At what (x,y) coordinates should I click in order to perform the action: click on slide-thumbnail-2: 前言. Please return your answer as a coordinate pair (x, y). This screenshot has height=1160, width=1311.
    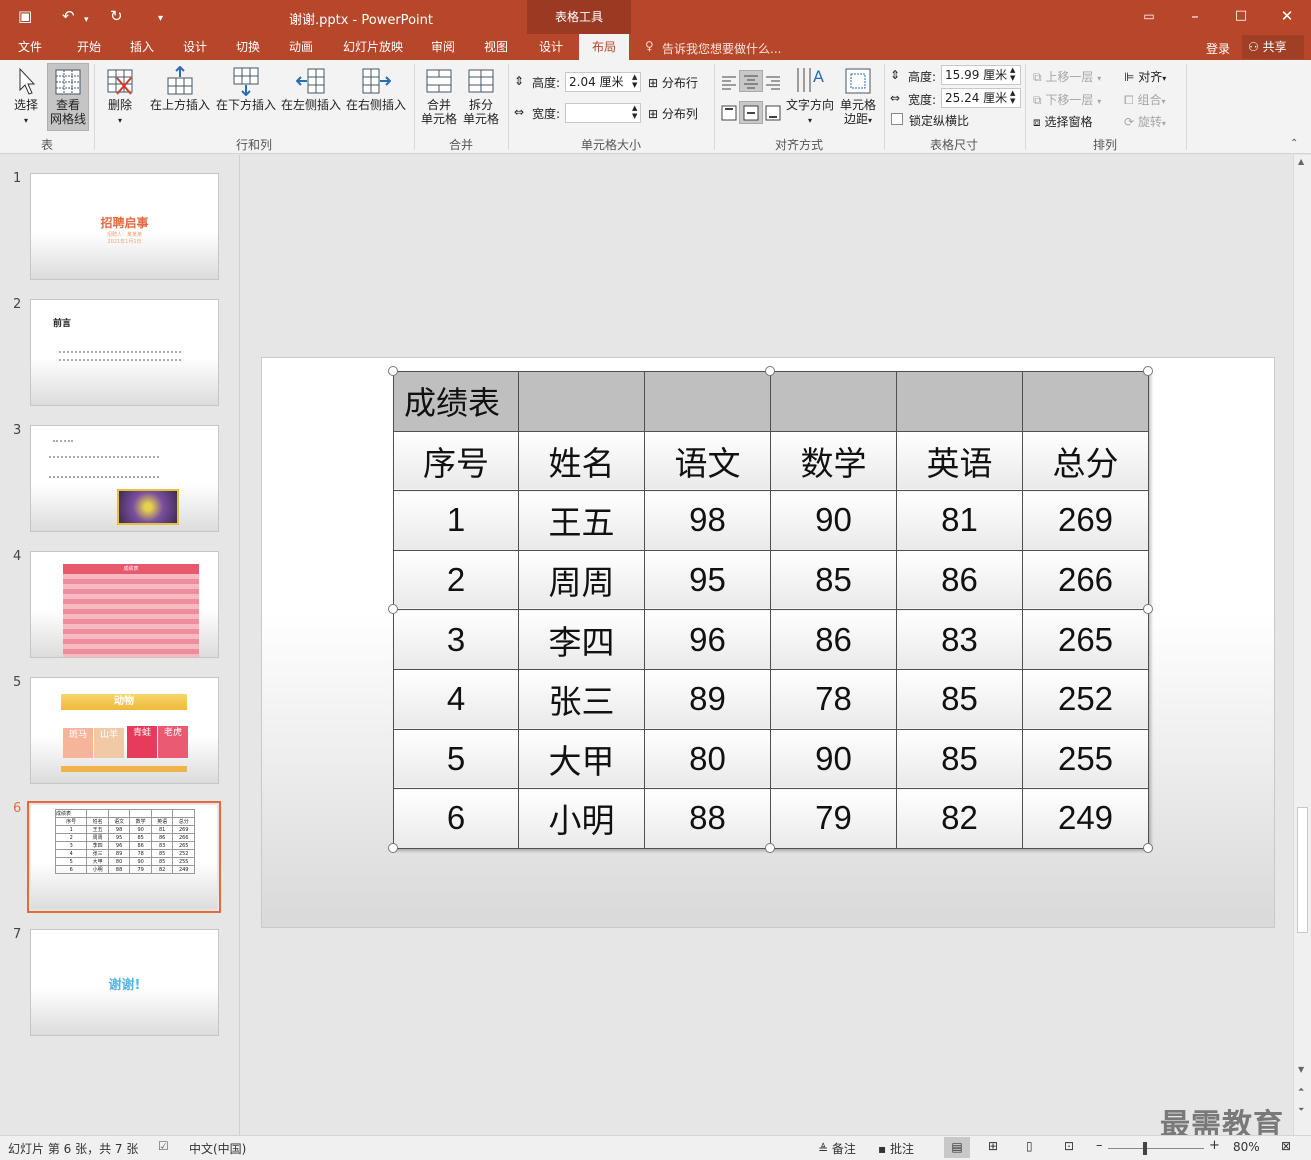
    Looking at the image, I should click on (124, 352).